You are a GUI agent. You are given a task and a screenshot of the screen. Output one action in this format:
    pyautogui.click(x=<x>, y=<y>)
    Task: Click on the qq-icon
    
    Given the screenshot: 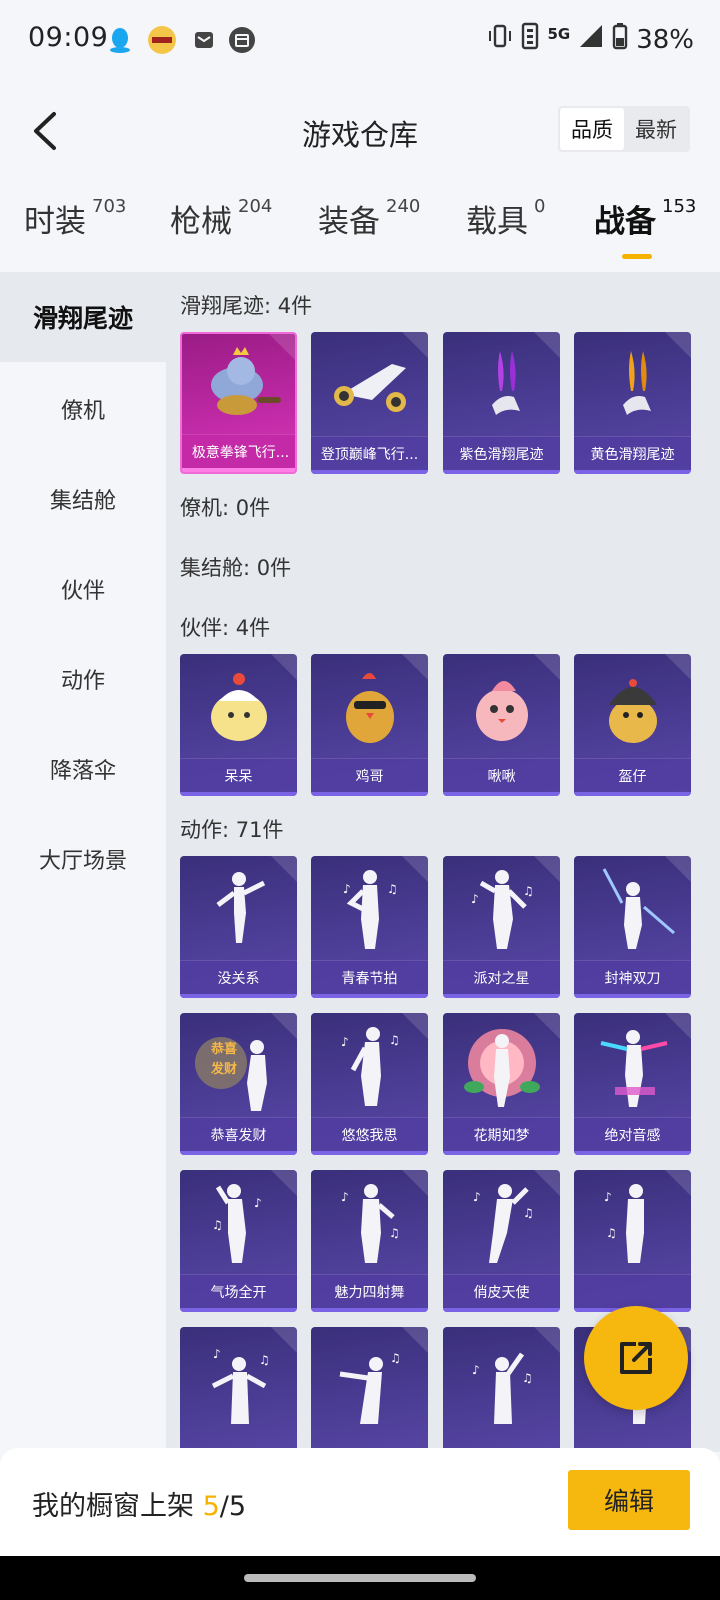 What is the action you would take?
    pyautogui.click(x=120, y=40)
    